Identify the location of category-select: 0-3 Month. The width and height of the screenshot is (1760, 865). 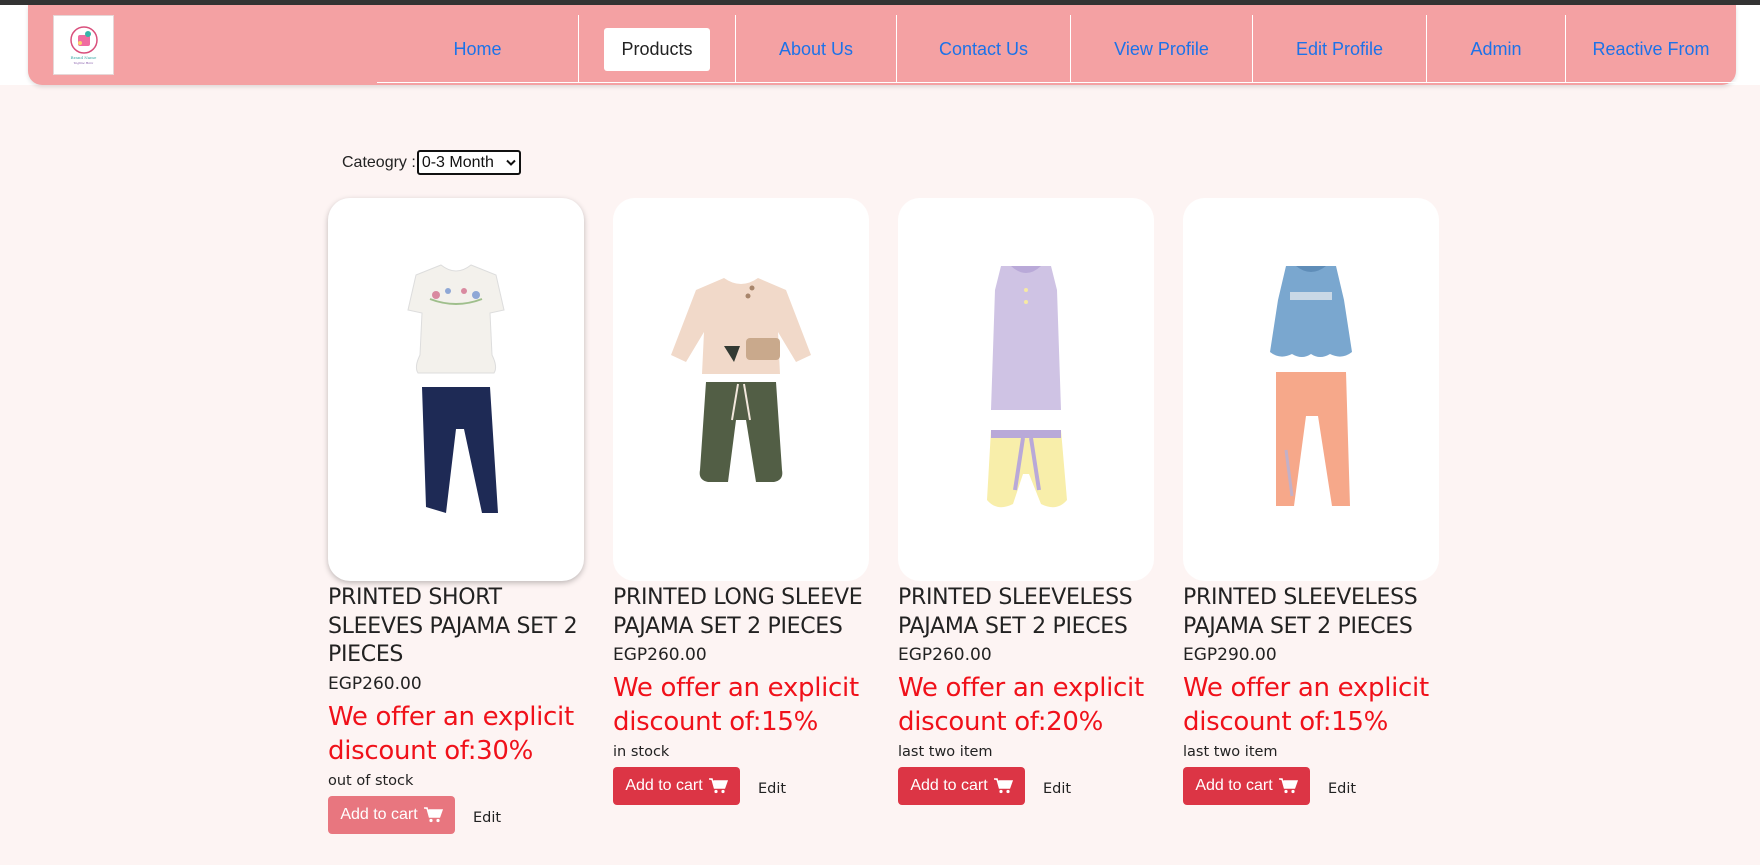
(468, 162).